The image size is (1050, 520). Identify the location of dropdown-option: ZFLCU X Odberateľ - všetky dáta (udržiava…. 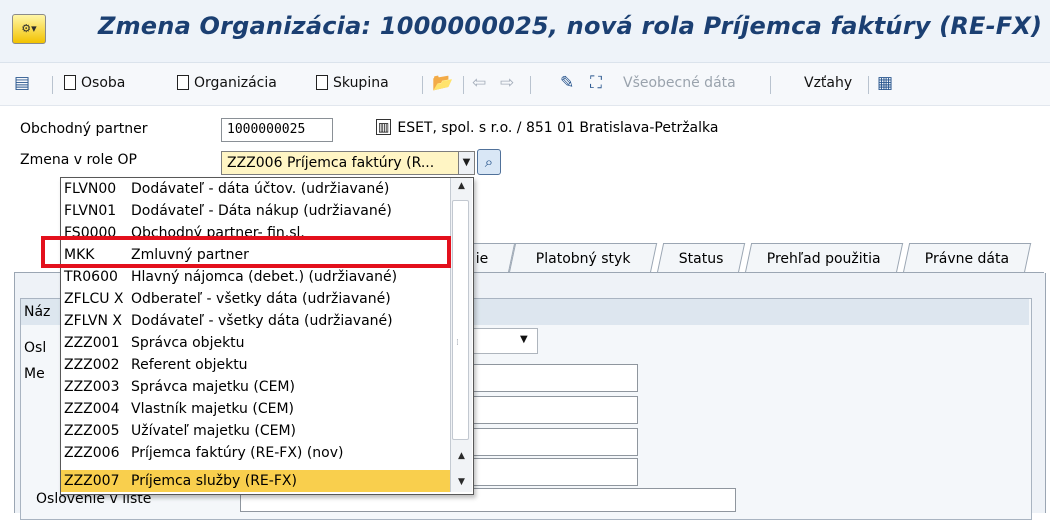
(256, 299).